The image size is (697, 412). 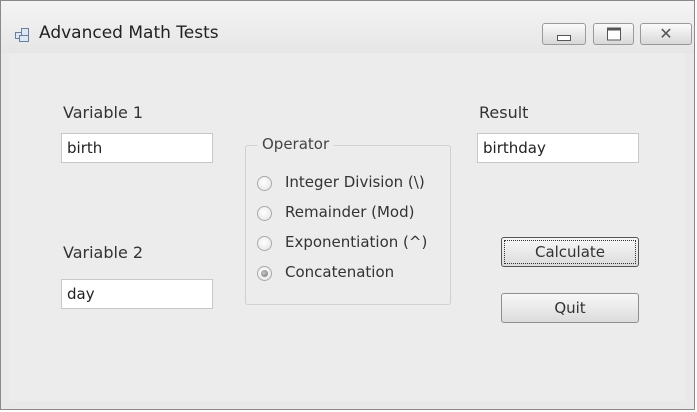 I want to click on app-icon, so click(x=22, y=35).